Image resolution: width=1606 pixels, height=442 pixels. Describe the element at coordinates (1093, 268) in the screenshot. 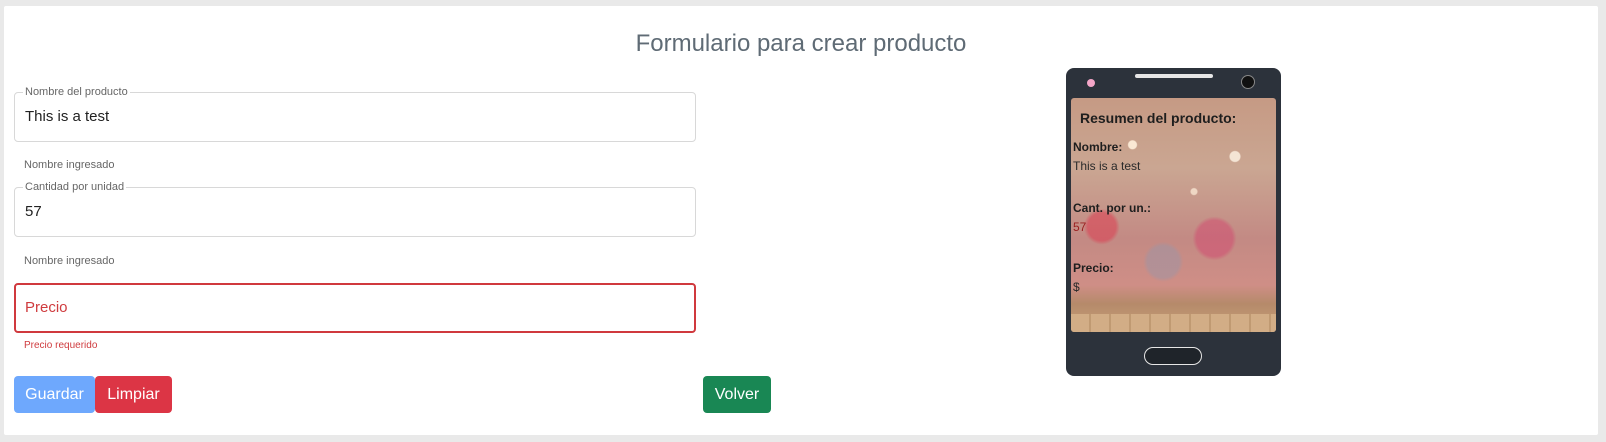

I see `preview-price-label: Precio:` at that location.